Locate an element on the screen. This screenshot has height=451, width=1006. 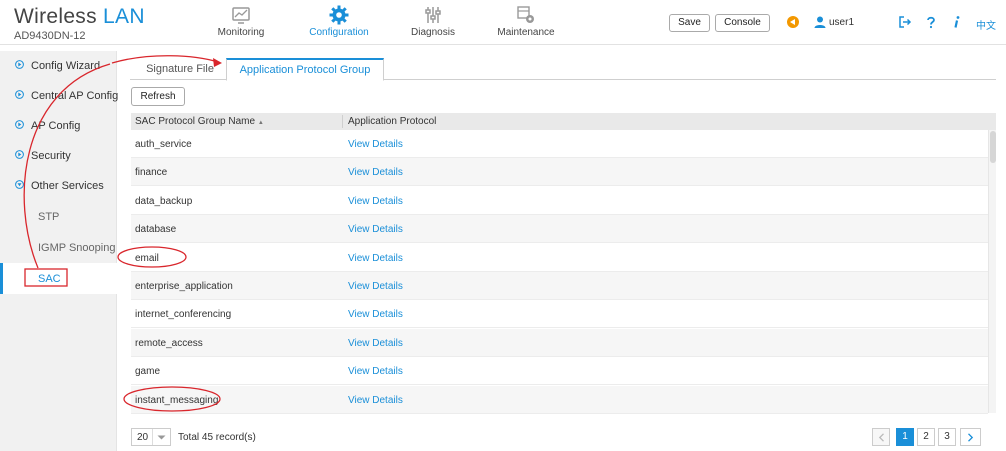
page-button-1: 1 is located at coordinates (905, 437).